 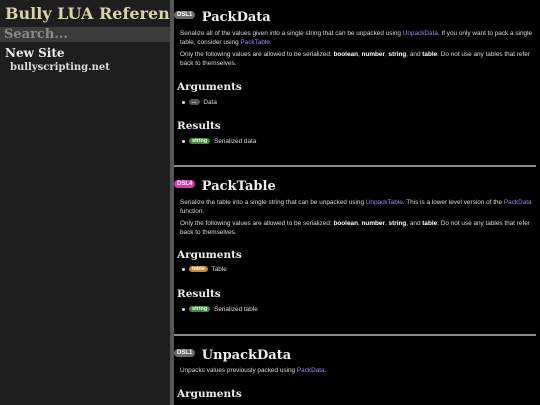 I want to click on function-name: UnpackData, so click(x=246, y=355).